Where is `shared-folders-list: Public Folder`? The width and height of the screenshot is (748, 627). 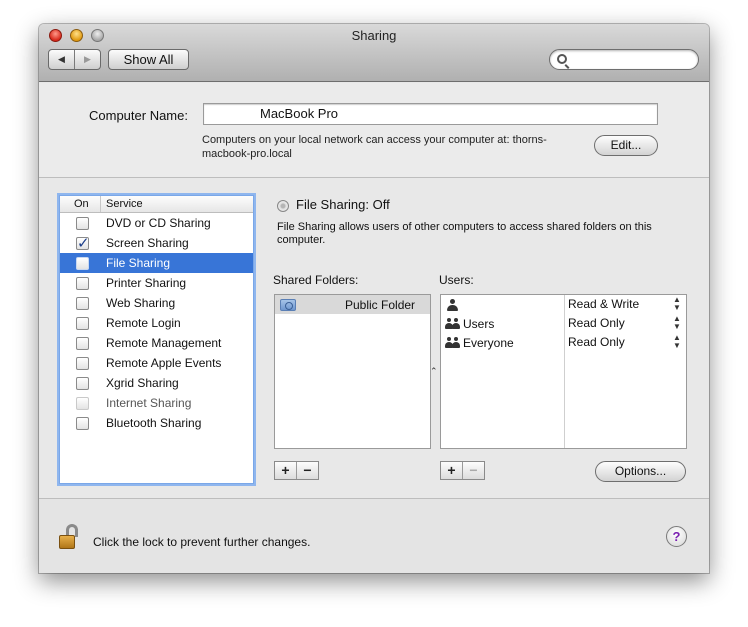 shared-folders-list: Public Folder is located at coordinates (352, 371).